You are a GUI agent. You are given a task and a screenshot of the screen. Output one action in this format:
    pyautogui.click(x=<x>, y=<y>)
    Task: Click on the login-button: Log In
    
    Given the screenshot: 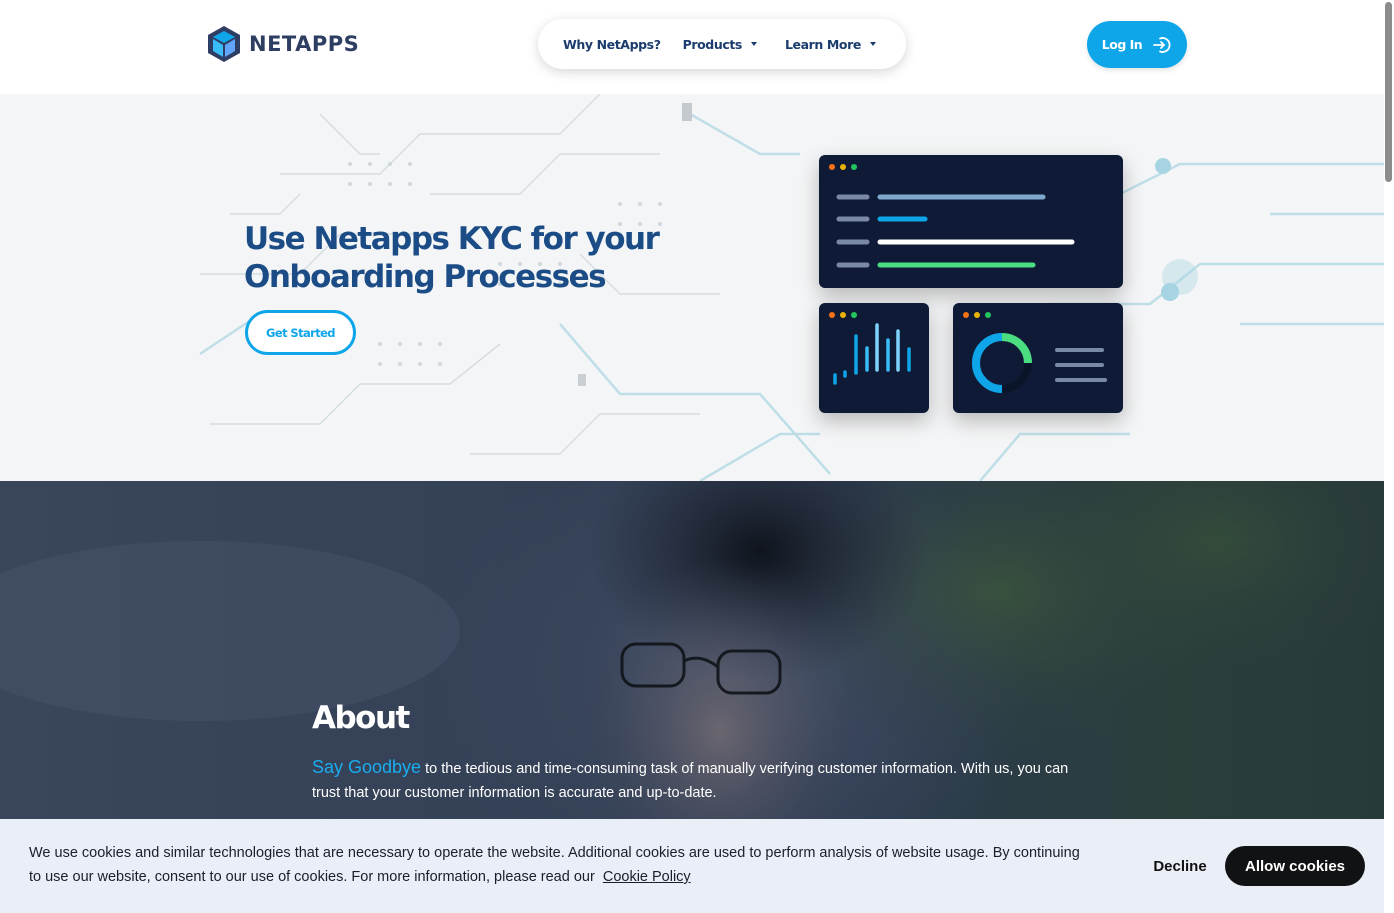 What is the action you would take?
    pyautogui.click(x=1137, y=44)
    